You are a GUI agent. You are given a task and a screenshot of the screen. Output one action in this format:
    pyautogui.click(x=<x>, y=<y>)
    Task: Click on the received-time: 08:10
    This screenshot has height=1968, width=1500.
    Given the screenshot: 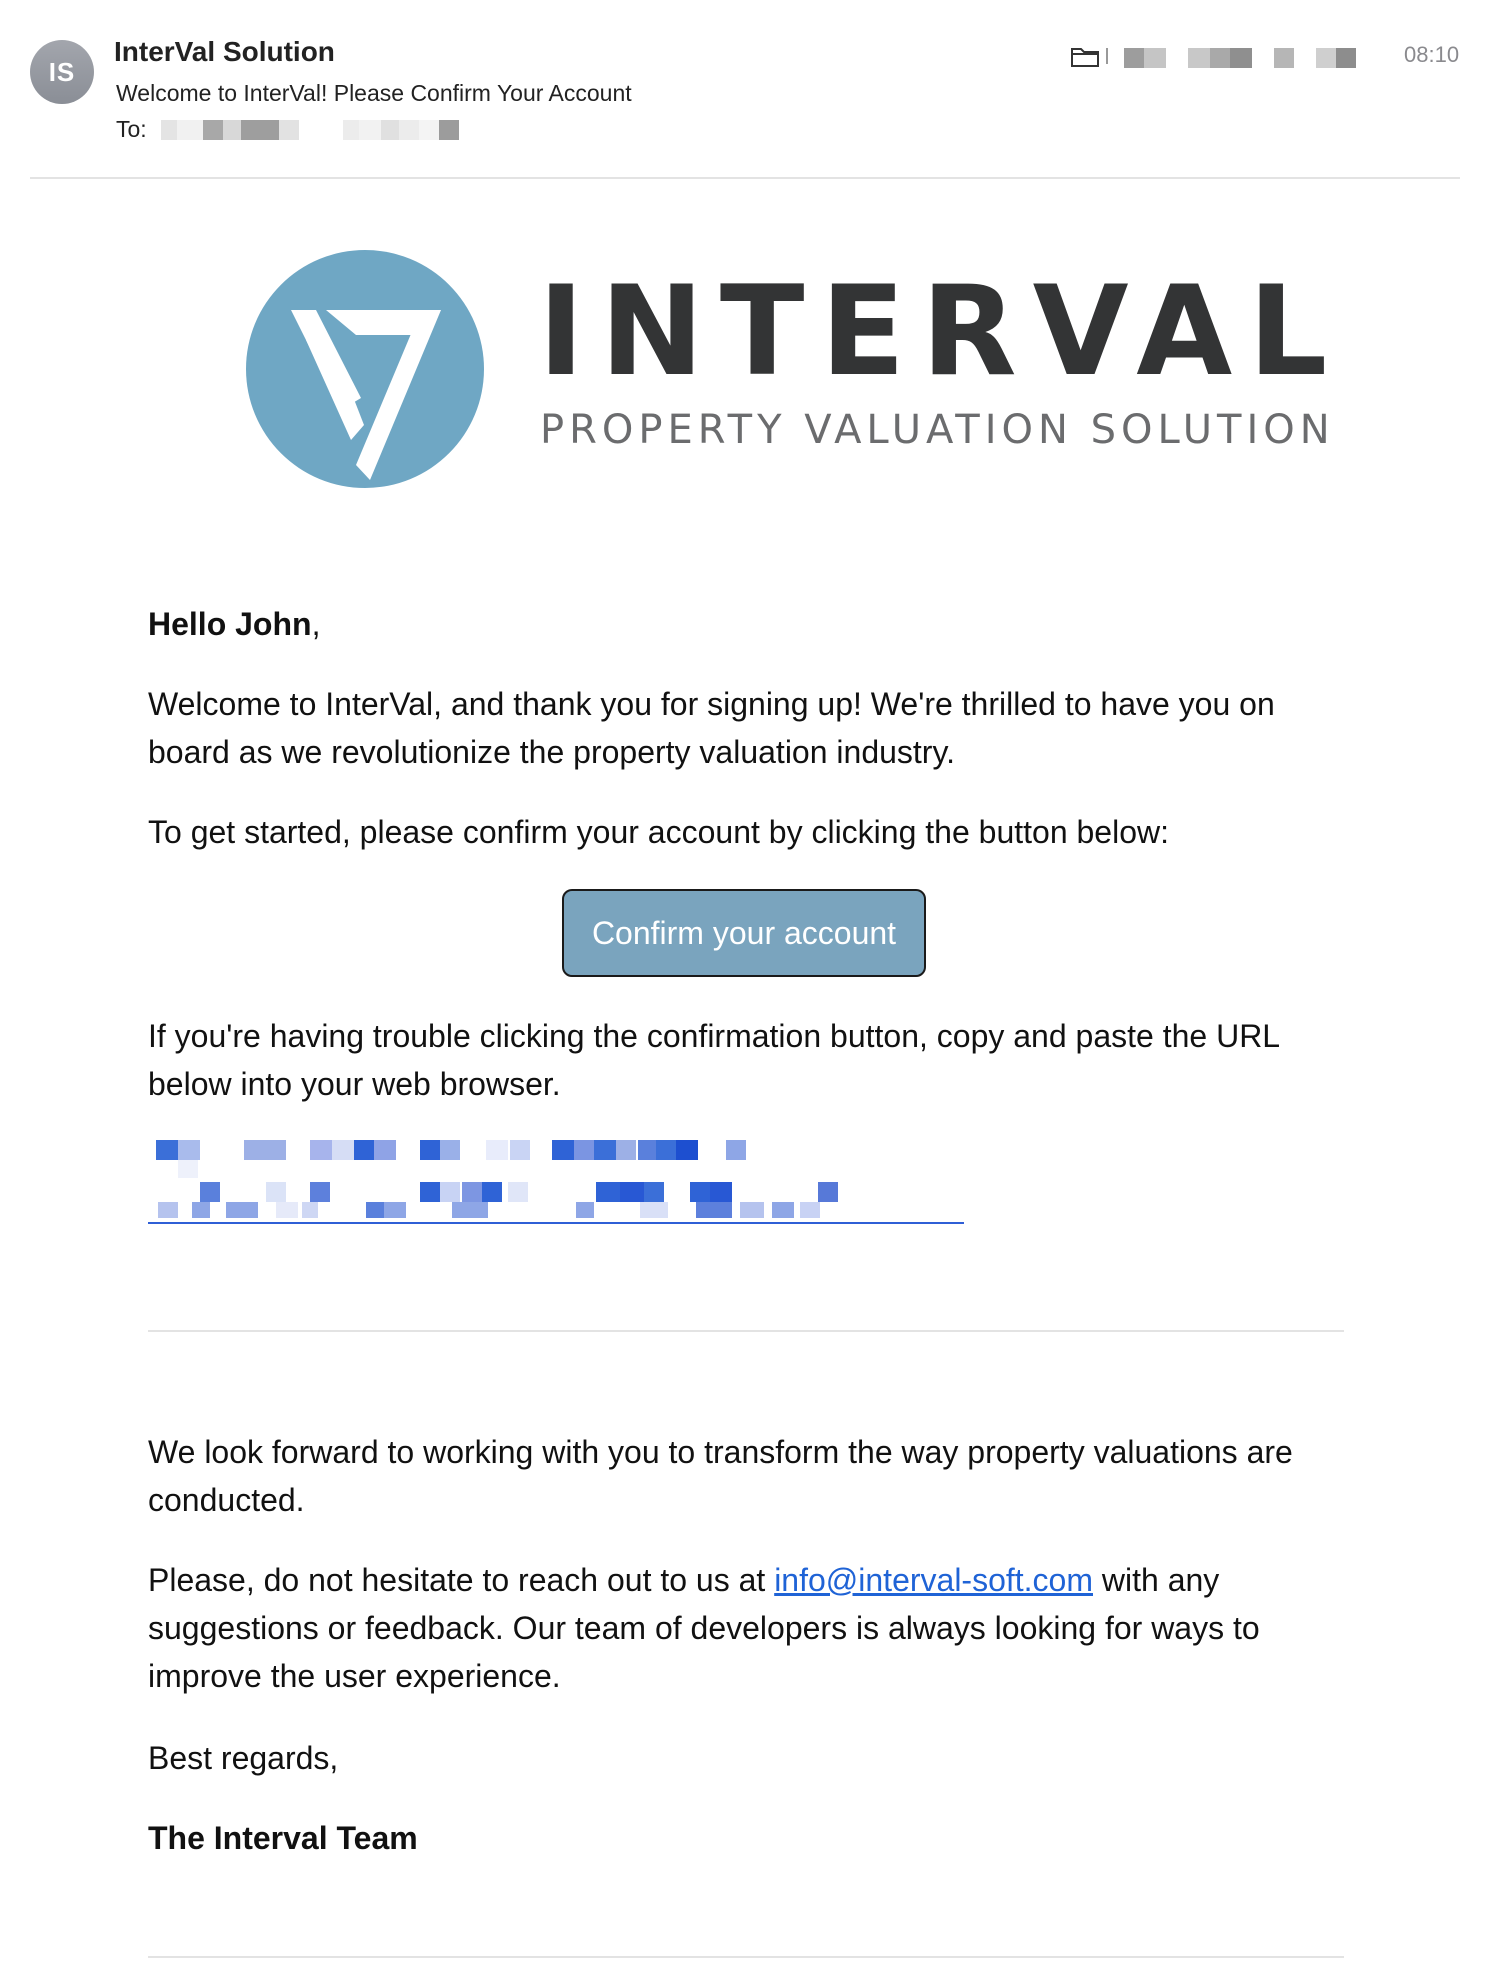 What is the action you would take?
    pyautogui.click(x=1432, y=54)
    